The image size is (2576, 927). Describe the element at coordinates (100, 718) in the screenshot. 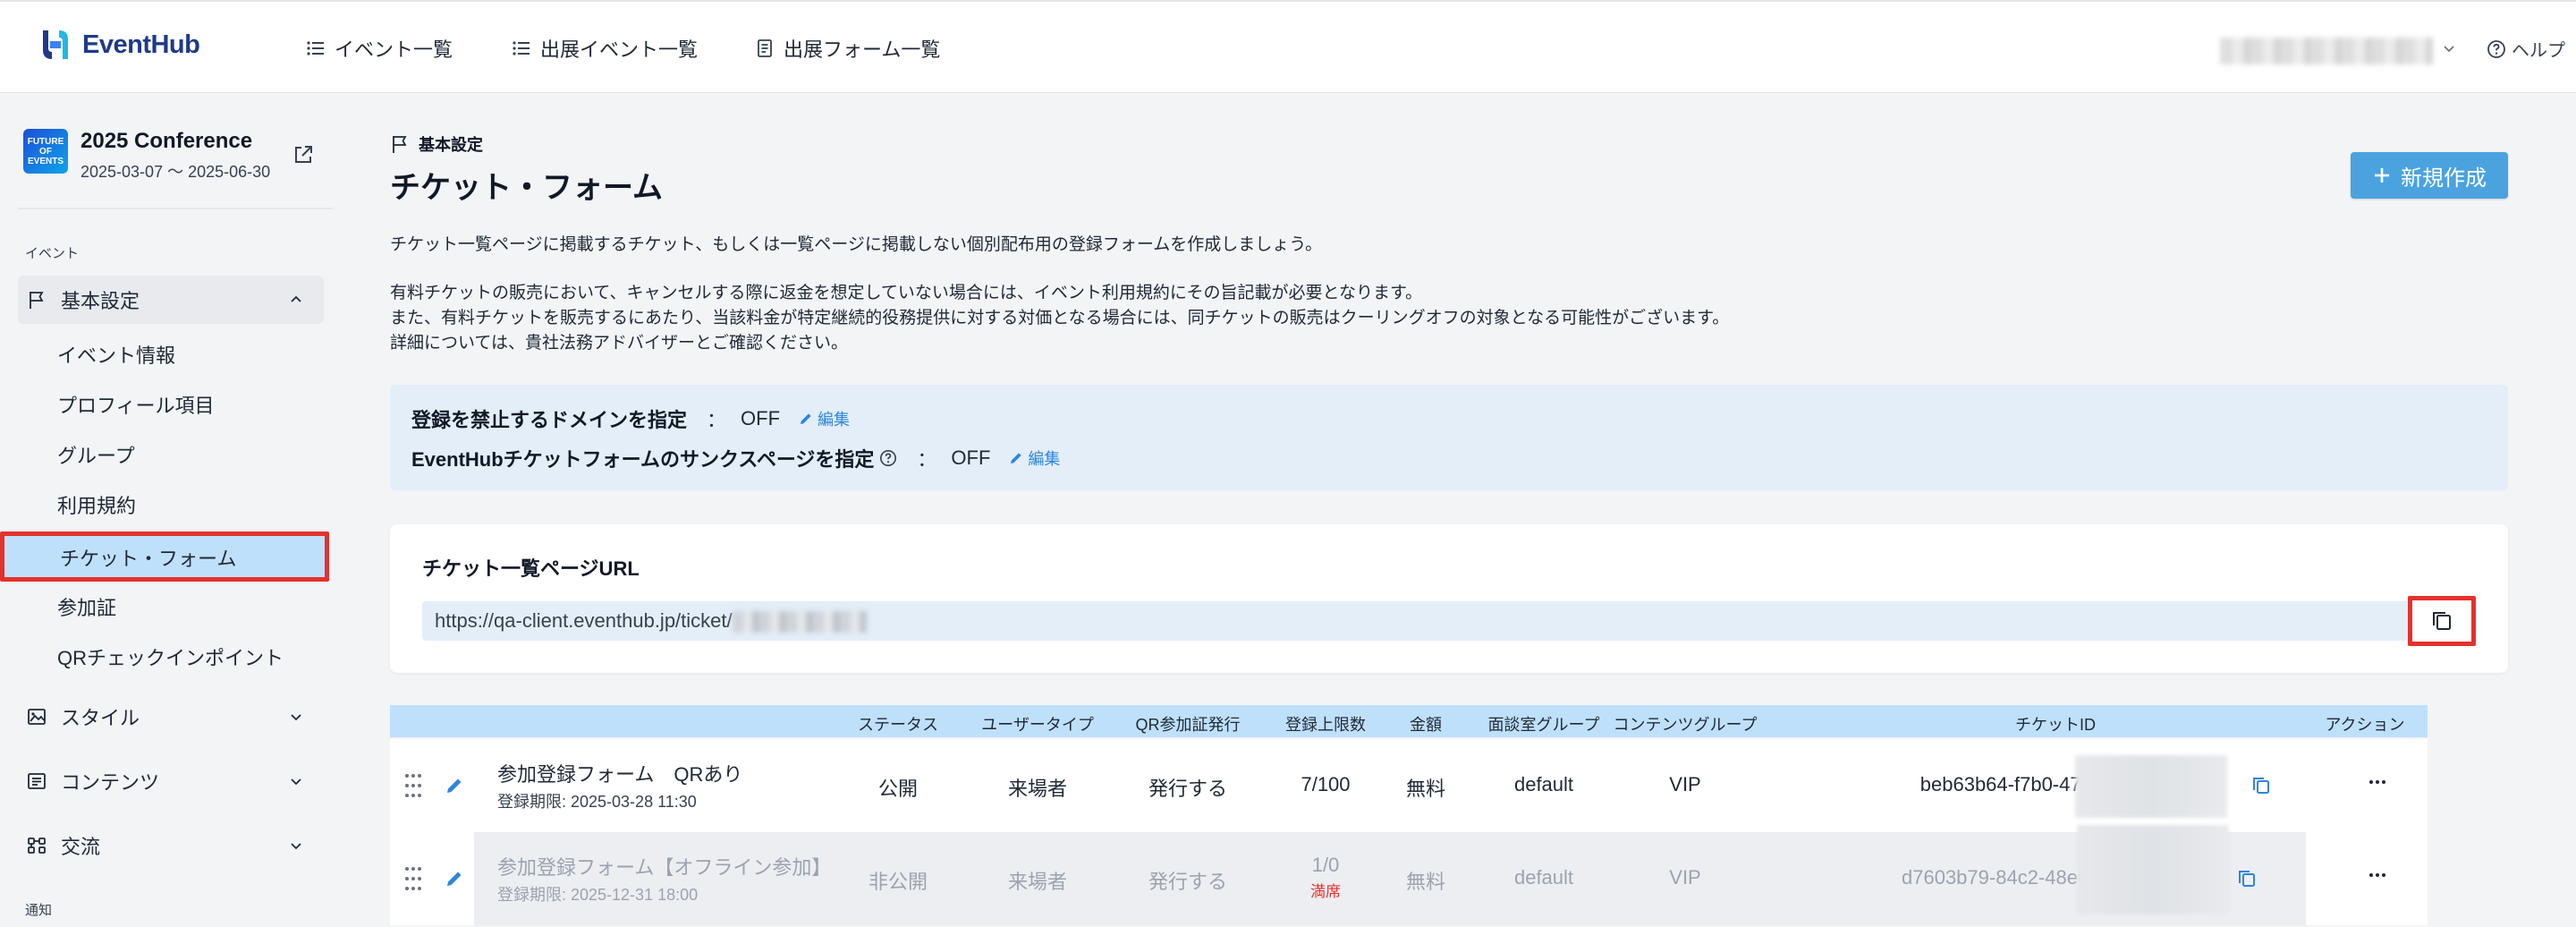

I see `sidebar-group-label: スタイル` at that location.